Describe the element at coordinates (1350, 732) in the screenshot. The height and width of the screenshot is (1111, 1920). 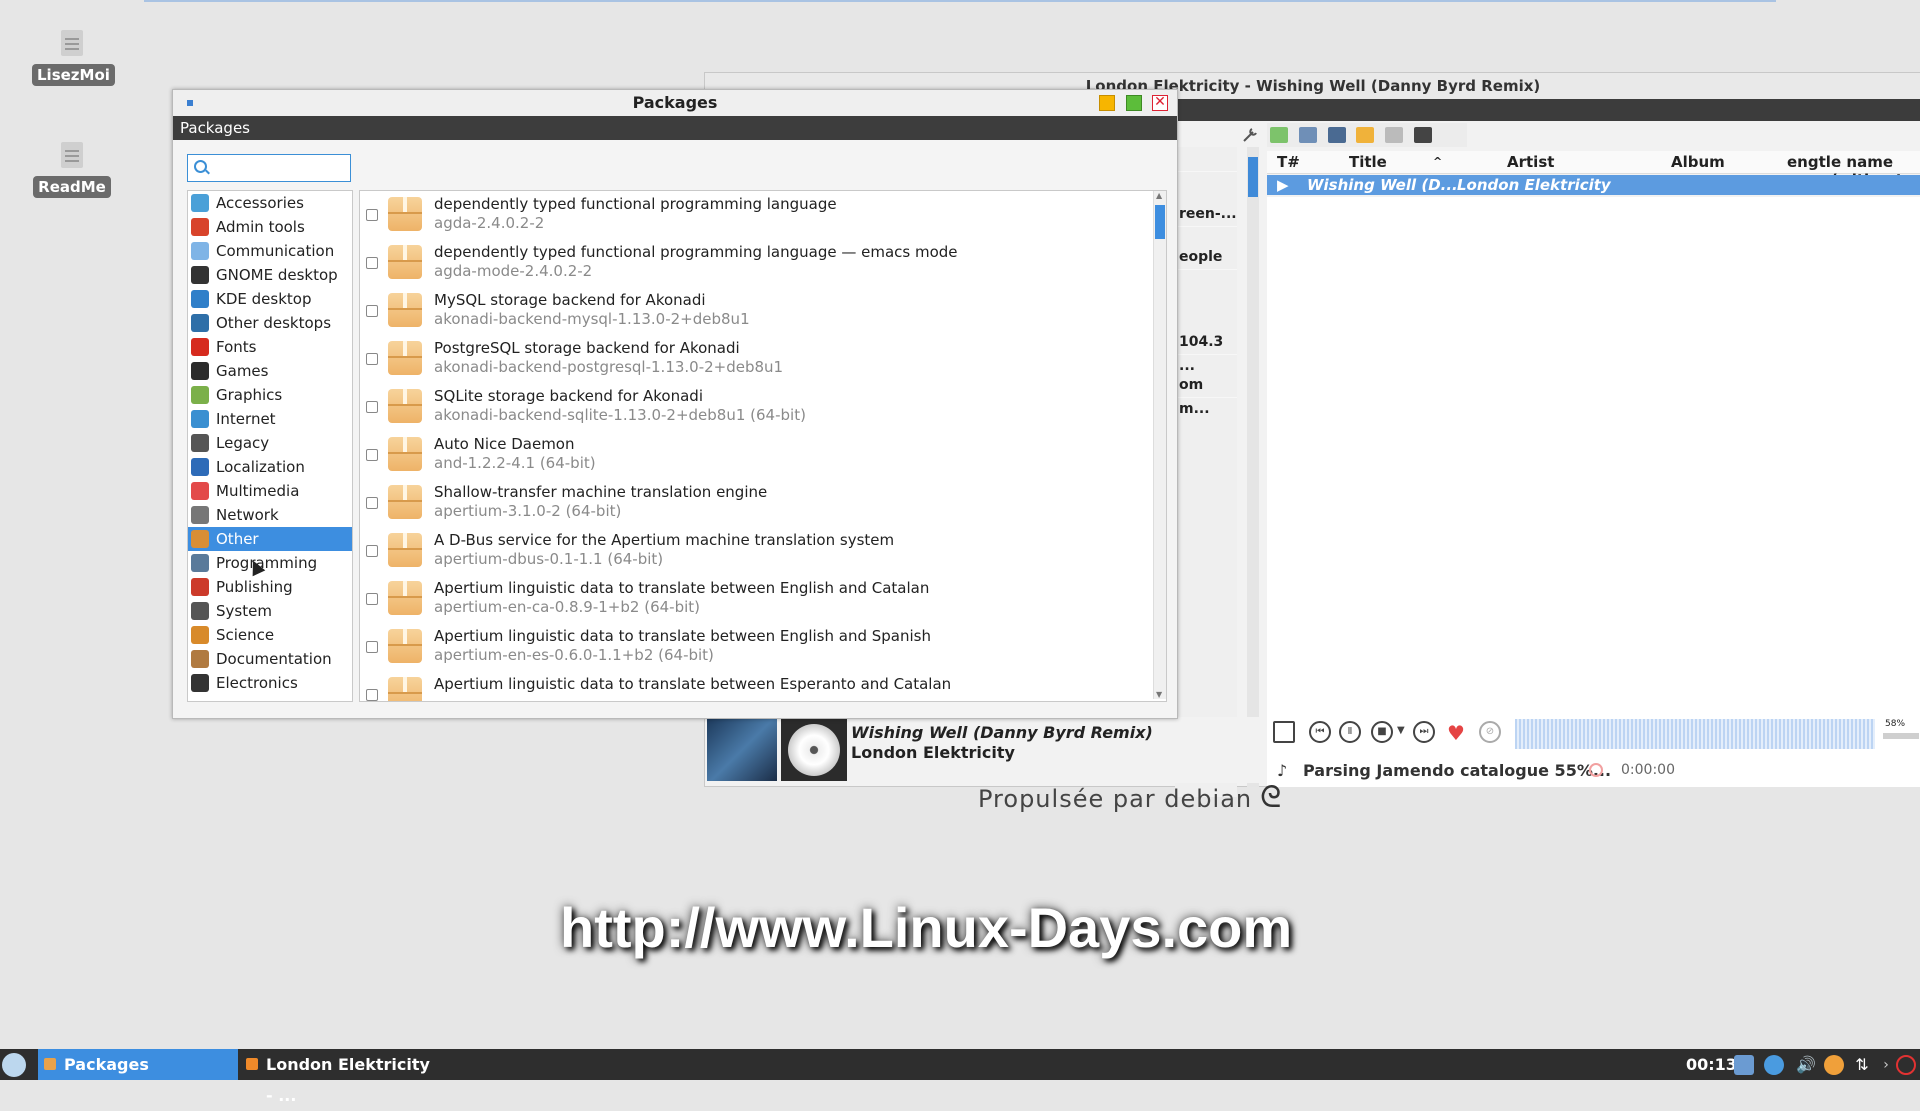
I see `pause-button: Ⅱ` at that location.